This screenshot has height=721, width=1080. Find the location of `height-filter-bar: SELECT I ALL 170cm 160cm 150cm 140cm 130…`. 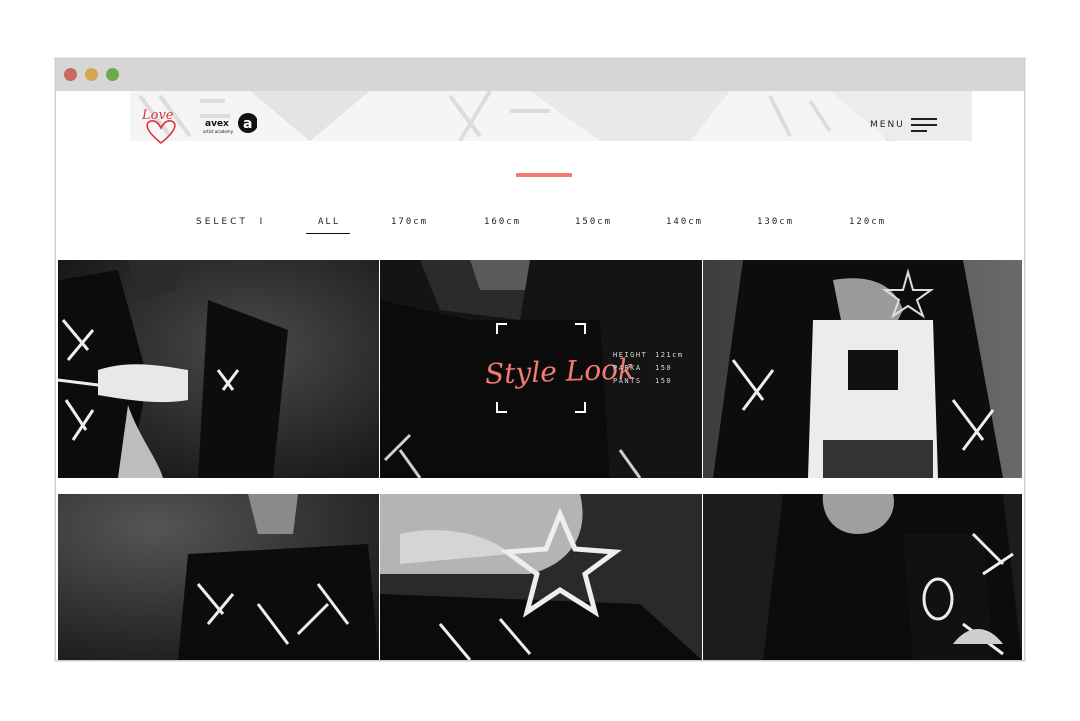

height-filter-bar: SELECT I ALL 170cm 160cm 150cm 140cm 130… is located at coordinates (540, 229).